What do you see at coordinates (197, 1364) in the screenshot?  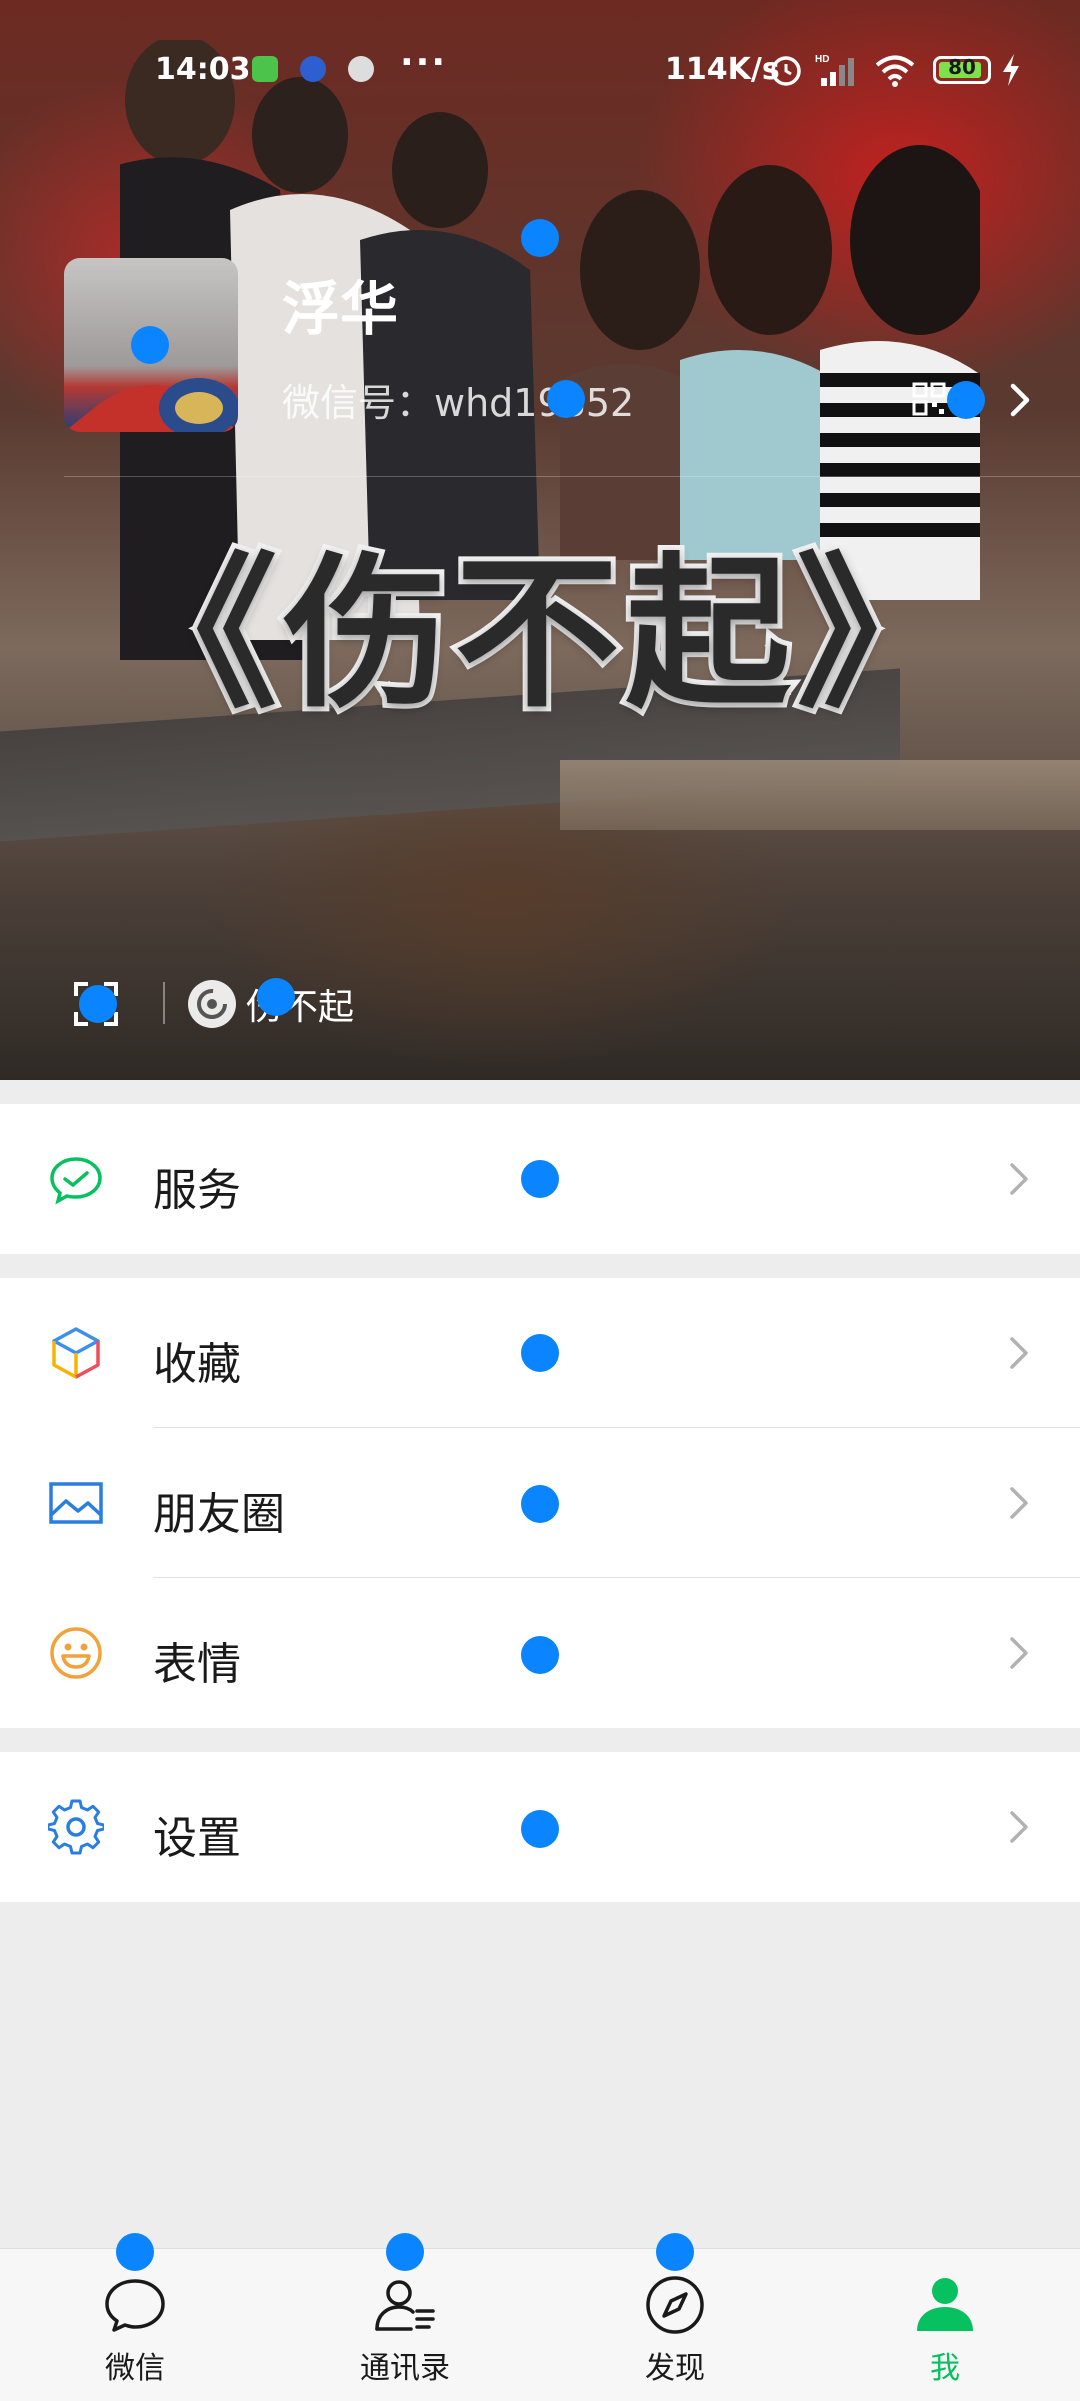 I see `menu-label-favorites: 收藏` at bounding box center [197, 1364].